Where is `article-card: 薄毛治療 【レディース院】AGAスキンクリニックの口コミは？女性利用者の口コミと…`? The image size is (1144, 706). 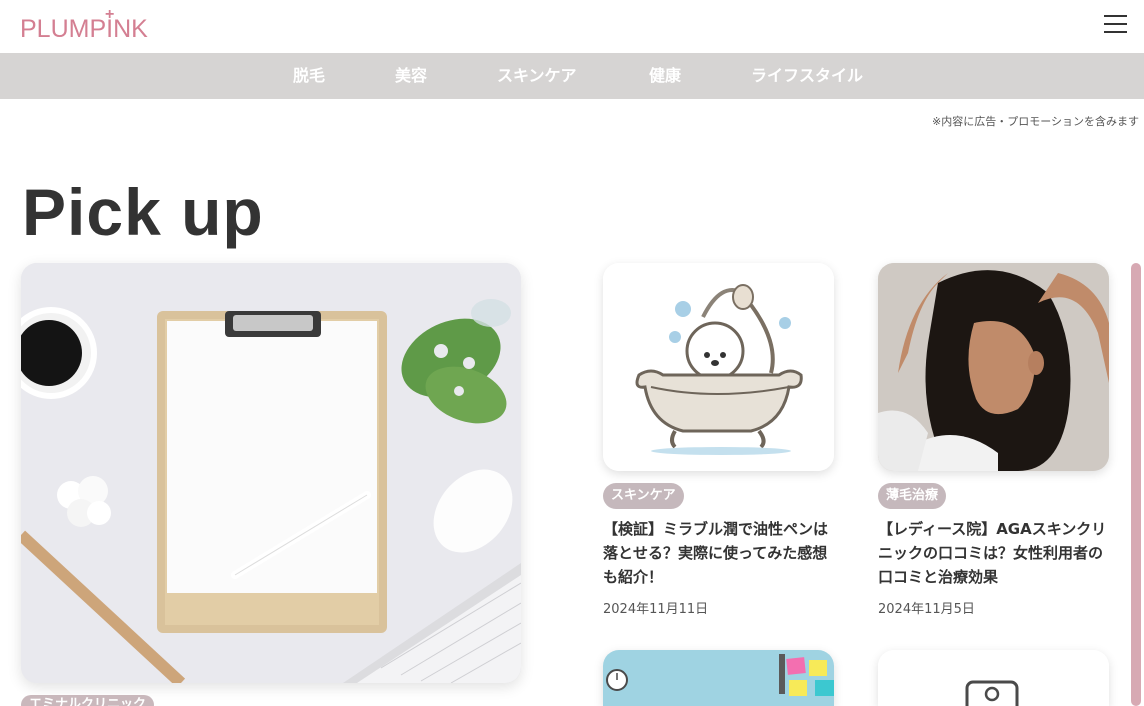 article-card: 薄毛治療 【レディース院】AGAスキンクリニックの口コミは？女性利用者の口コミと… is located at coordinates (993, 443).